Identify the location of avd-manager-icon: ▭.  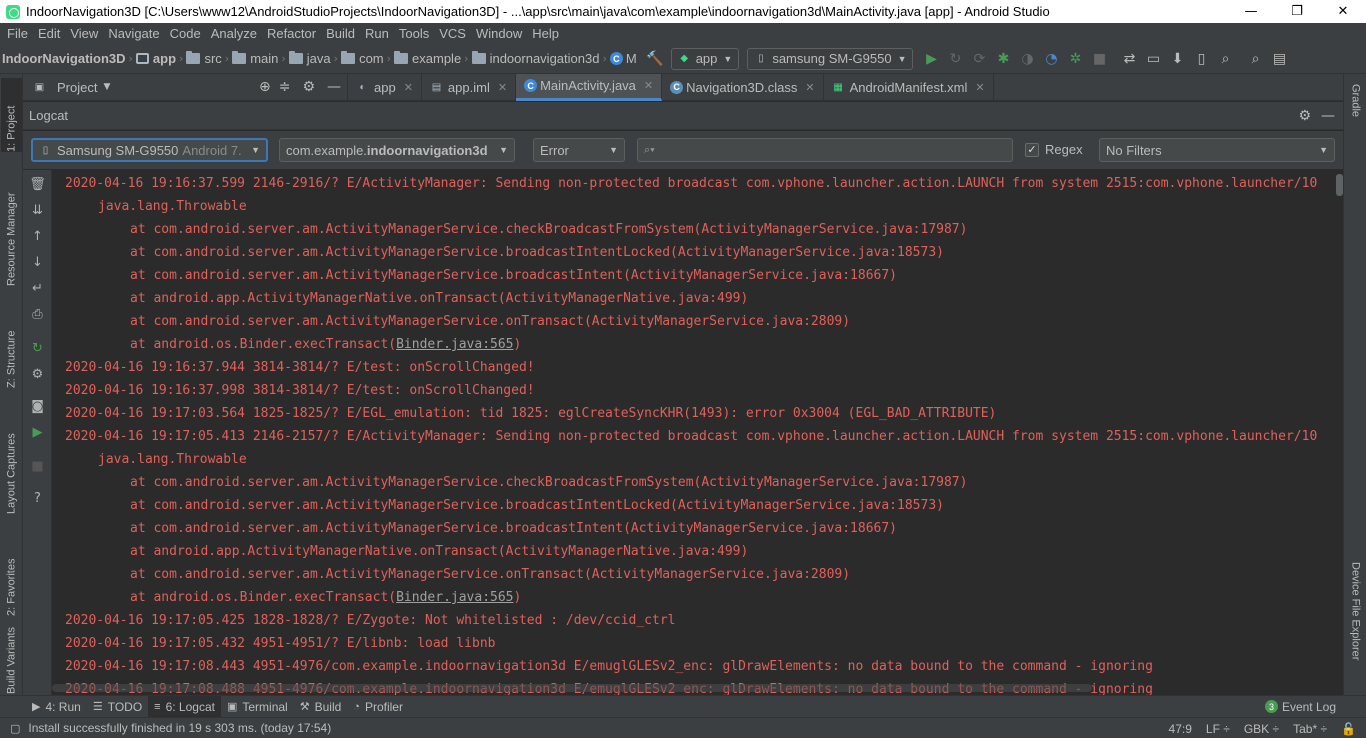
(1153, 59).